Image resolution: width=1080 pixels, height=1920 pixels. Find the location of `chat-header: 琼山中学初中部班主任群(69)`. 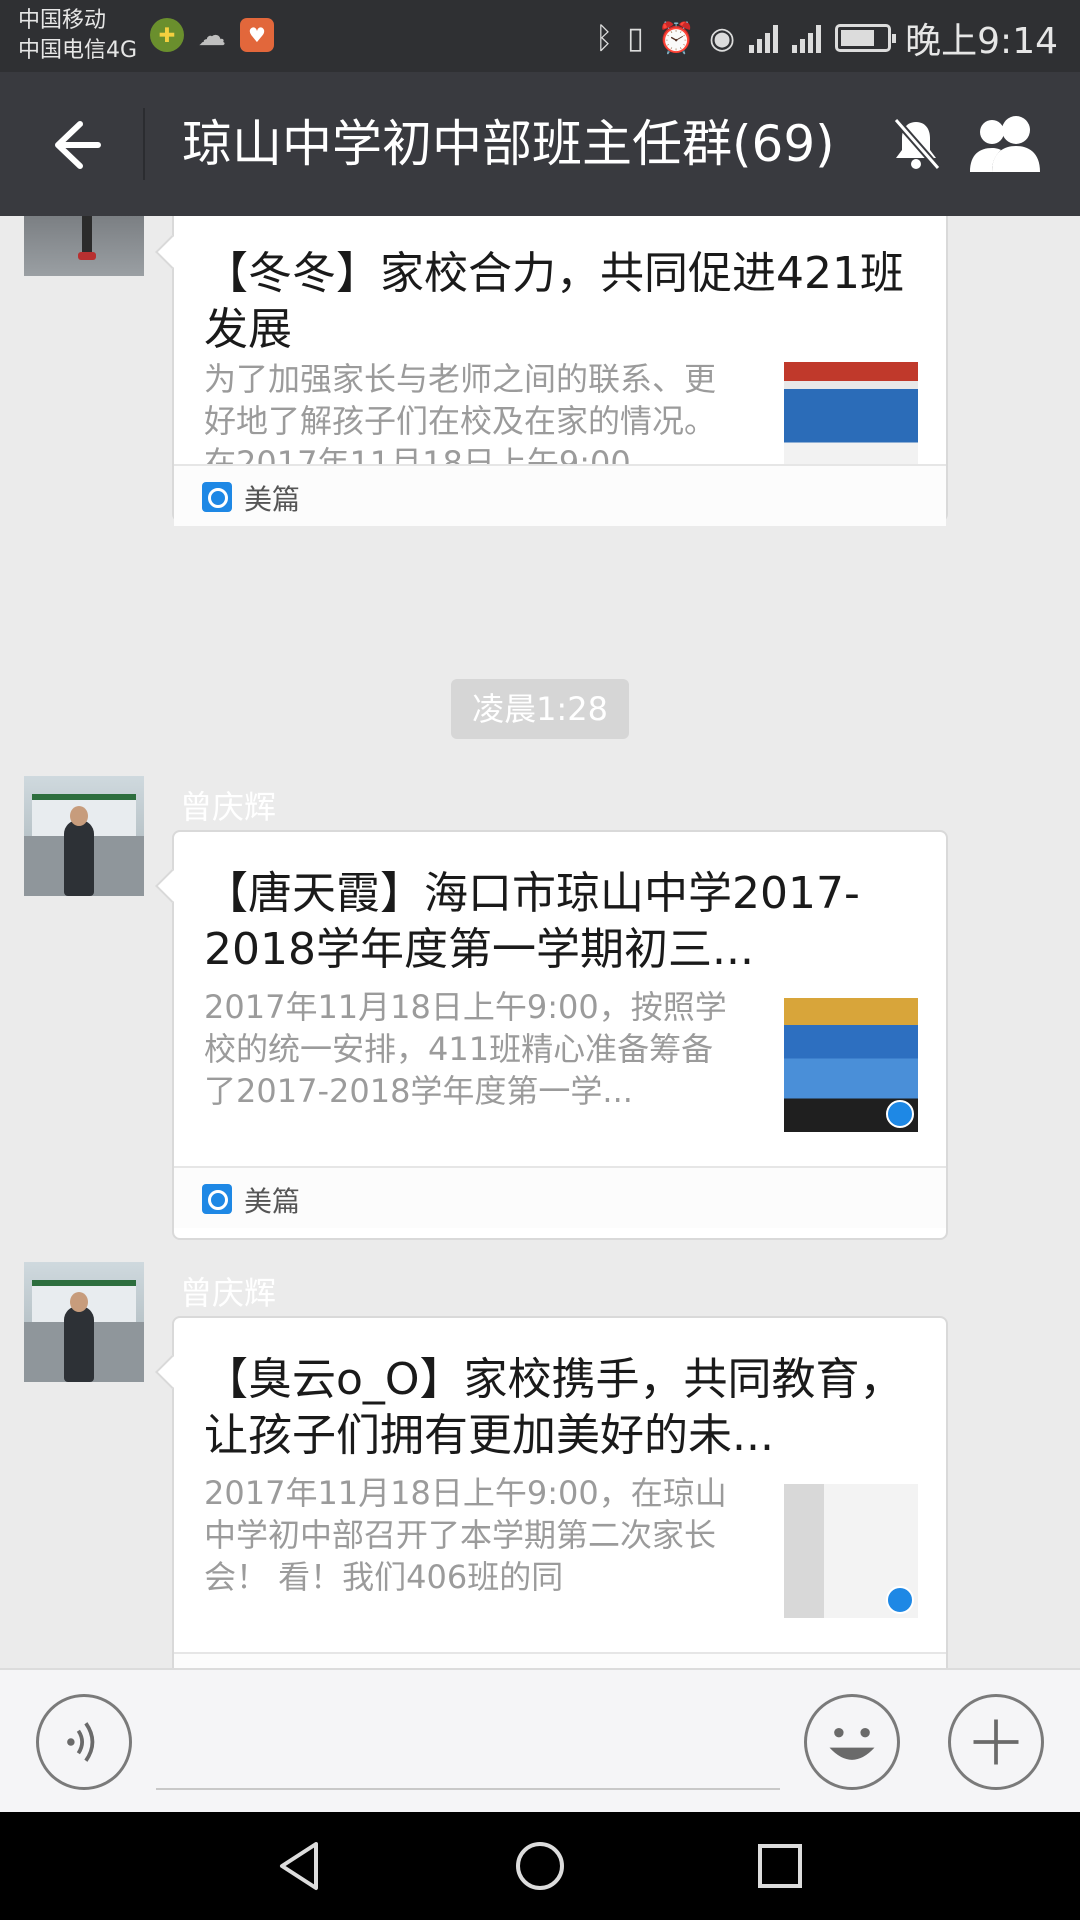

chat-header: 琼山中学初中部班主任群(69) is located at coordinates (540, 144).